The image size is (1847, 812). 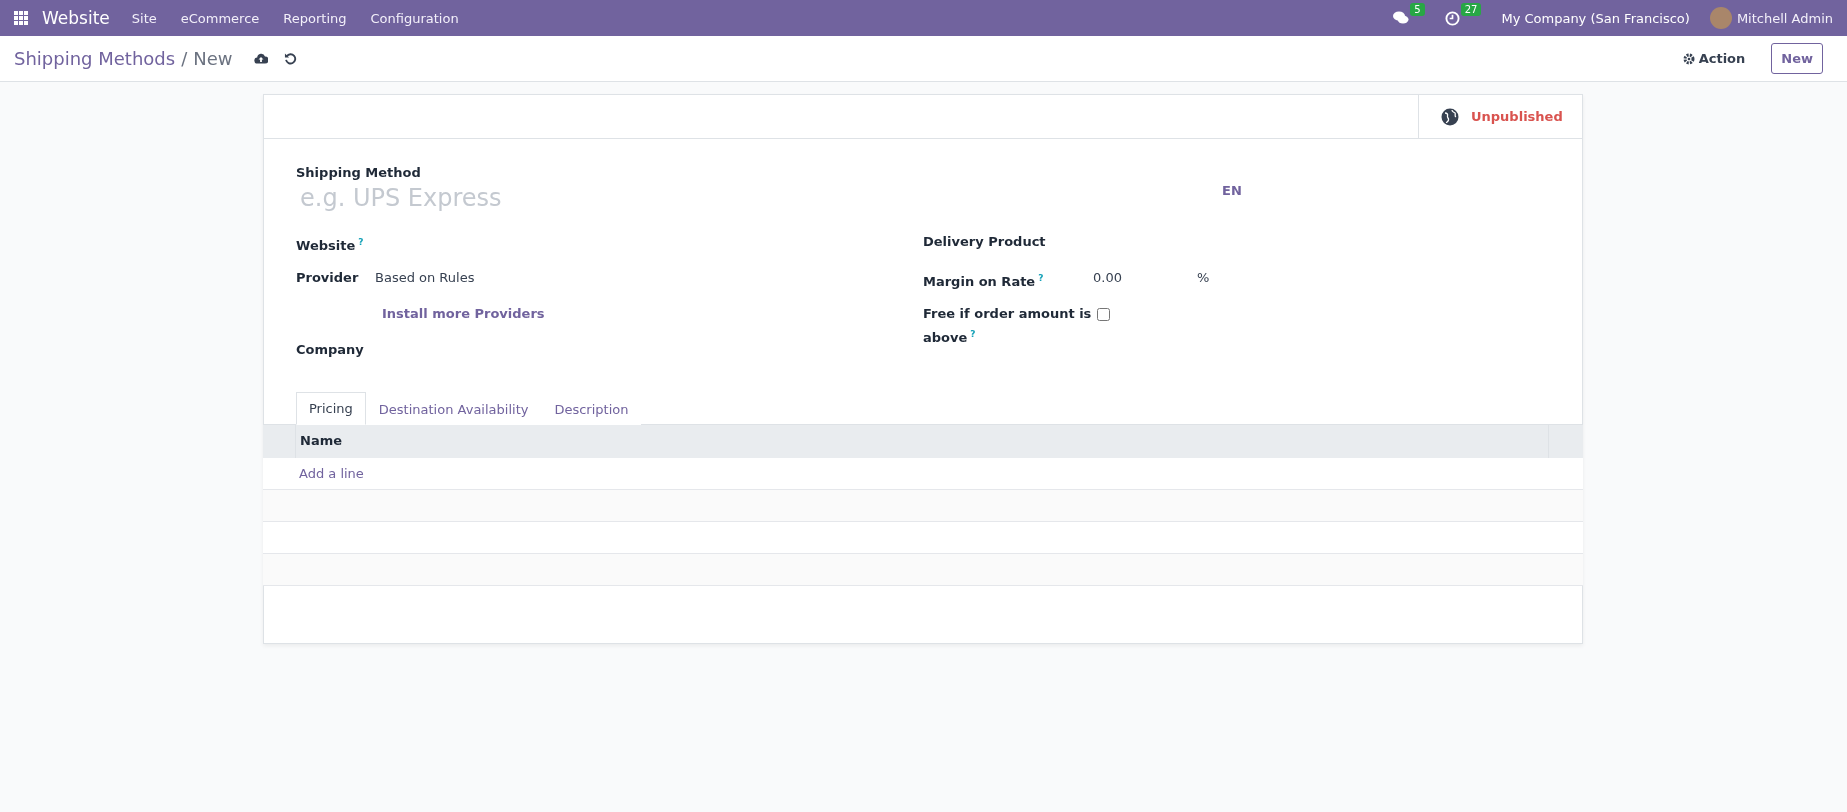 What do you see at coordinates (1714, 58) in the screenshot?
I see `action-button: Action` at bounding box center [1714, 58].